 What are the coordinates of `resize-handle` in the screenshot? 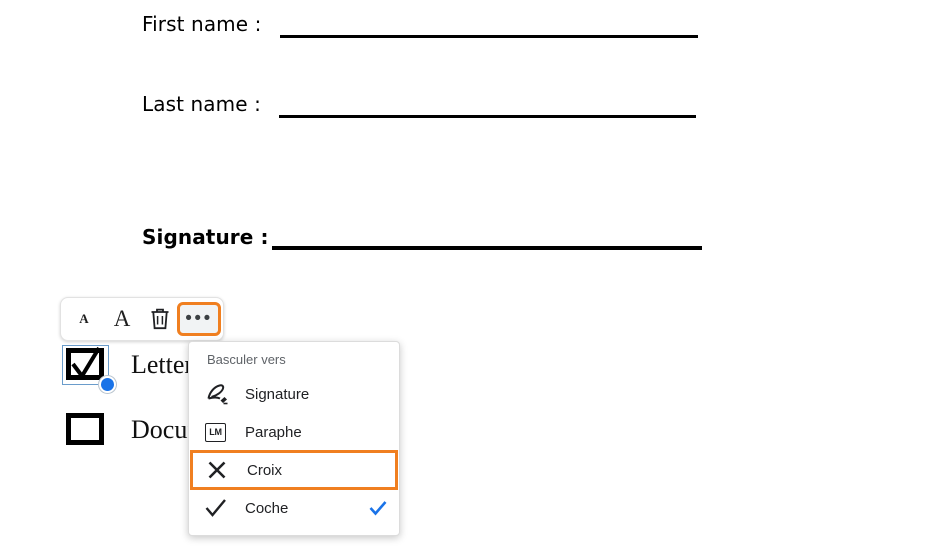 It's located at (107, 384).